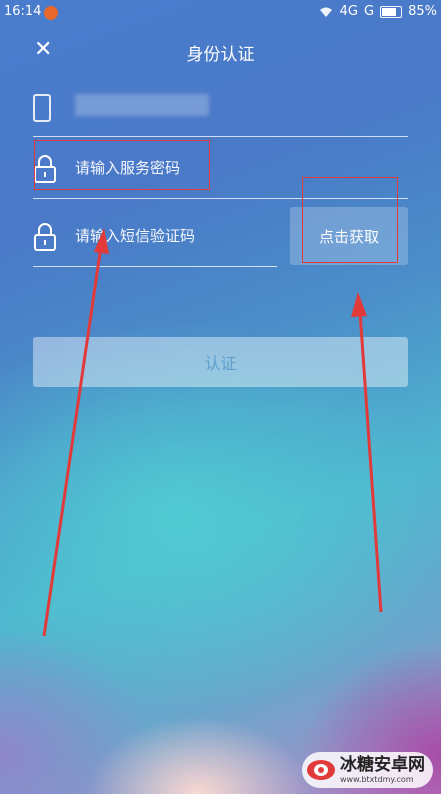 The width and height of the screenshot is (441, 794). I want to click on arrow-head-get-code, so click(359, 304).